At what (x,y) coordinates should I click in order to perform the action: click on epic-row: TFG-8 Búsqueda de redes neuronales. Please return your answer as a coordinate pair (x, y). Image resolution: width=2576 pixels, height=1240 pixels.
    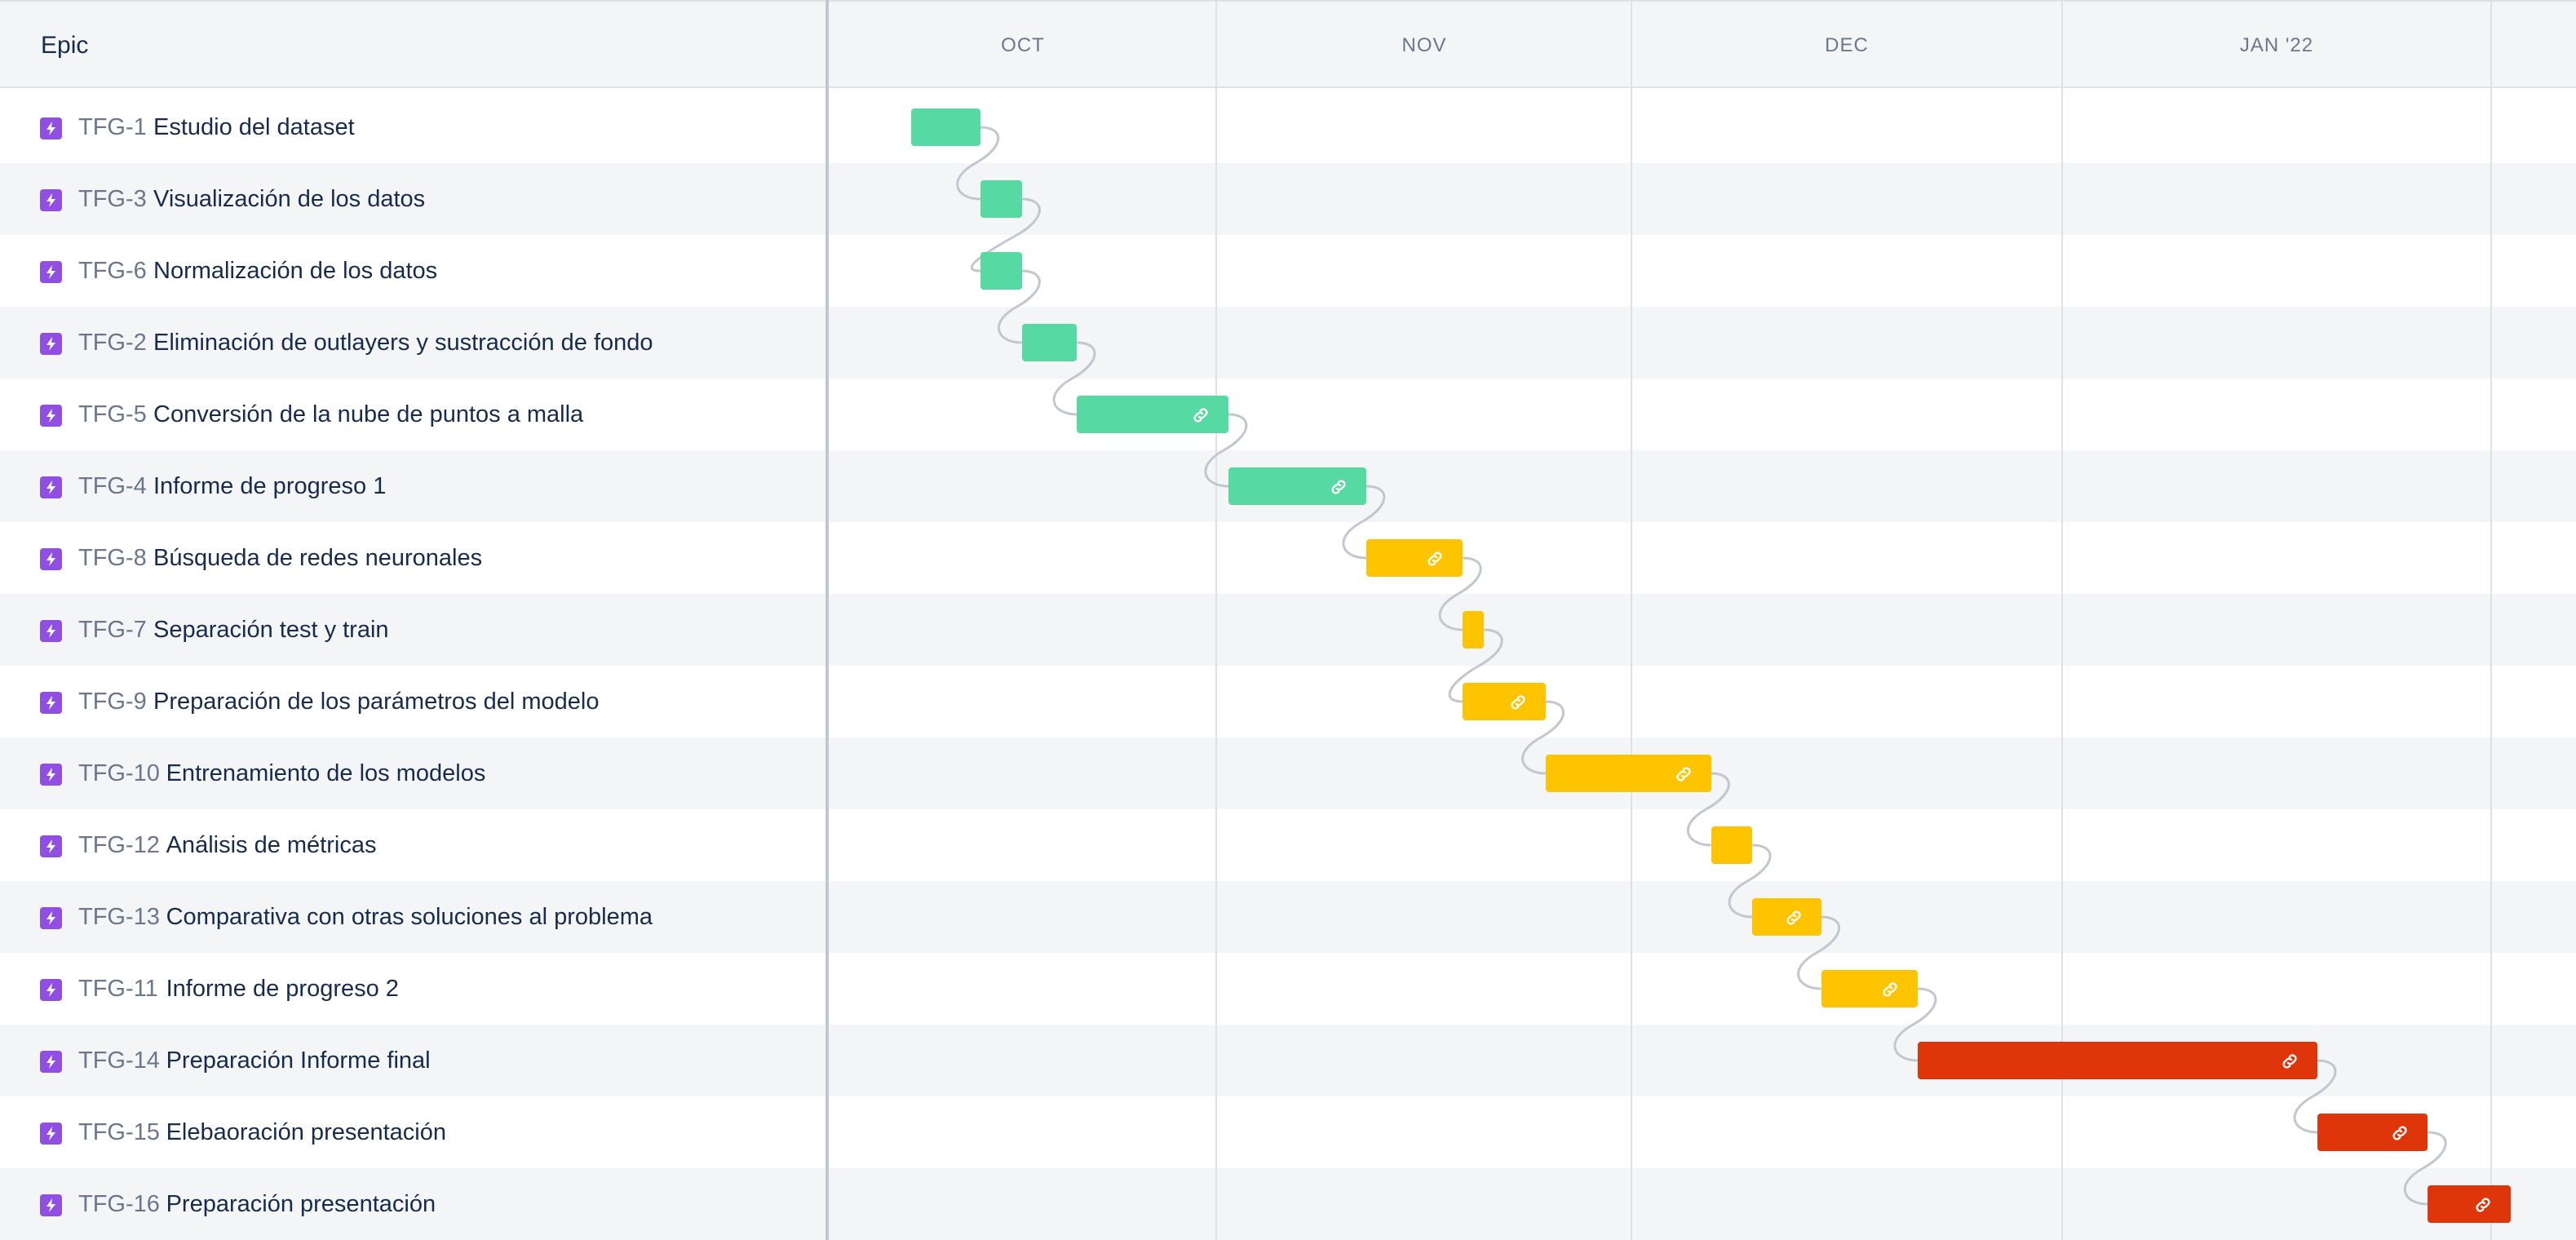
    Looking at the image, I should click on (1288, 558).